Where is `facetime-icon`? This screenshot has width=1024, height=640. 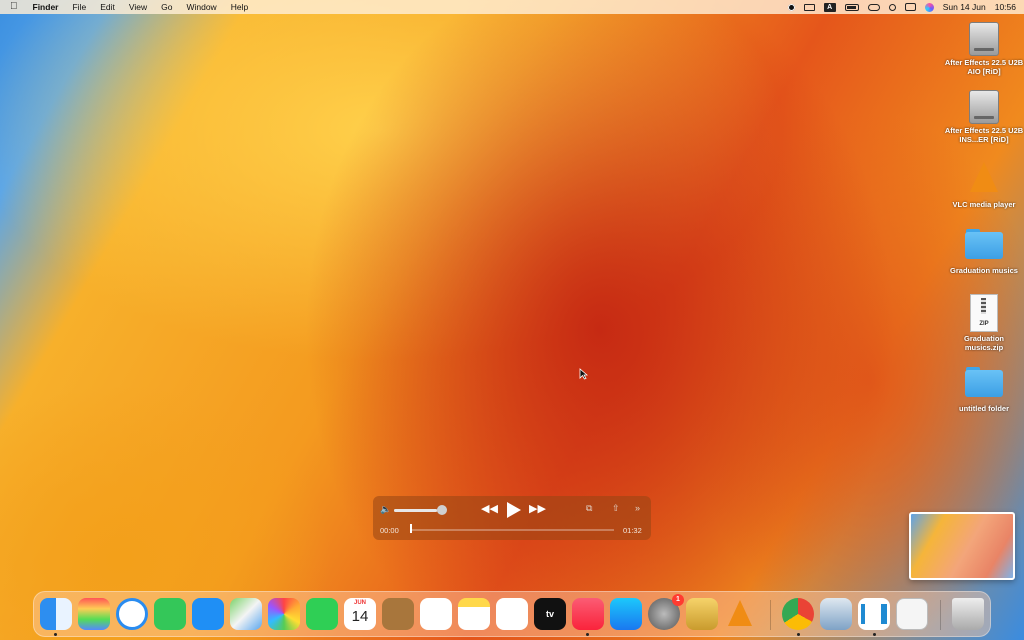 facetime-icon is located at coordinates (322, 614).